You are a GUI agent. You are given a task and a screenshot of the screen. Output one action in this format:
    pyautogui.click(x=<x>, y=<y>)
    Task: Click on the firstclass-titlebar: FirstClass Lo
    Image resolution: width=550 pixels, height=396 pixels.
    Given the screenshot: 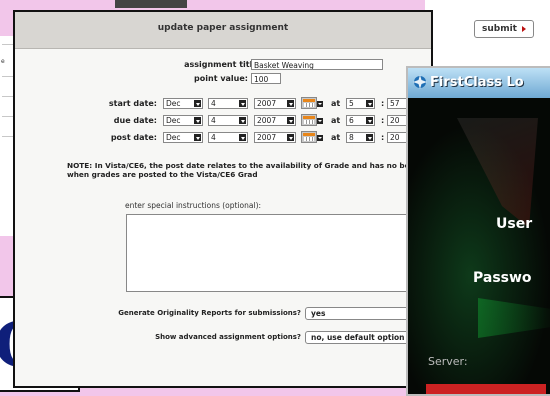 What is the action you would take?
    pyautogui.click(x=479, y=83)
    